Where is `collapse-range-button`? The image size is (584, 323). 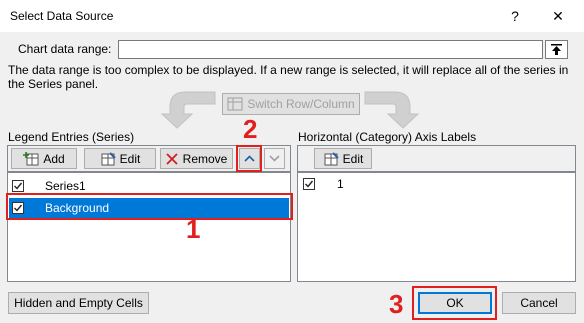 collapse-range-button is located at coordinates (556, 49).